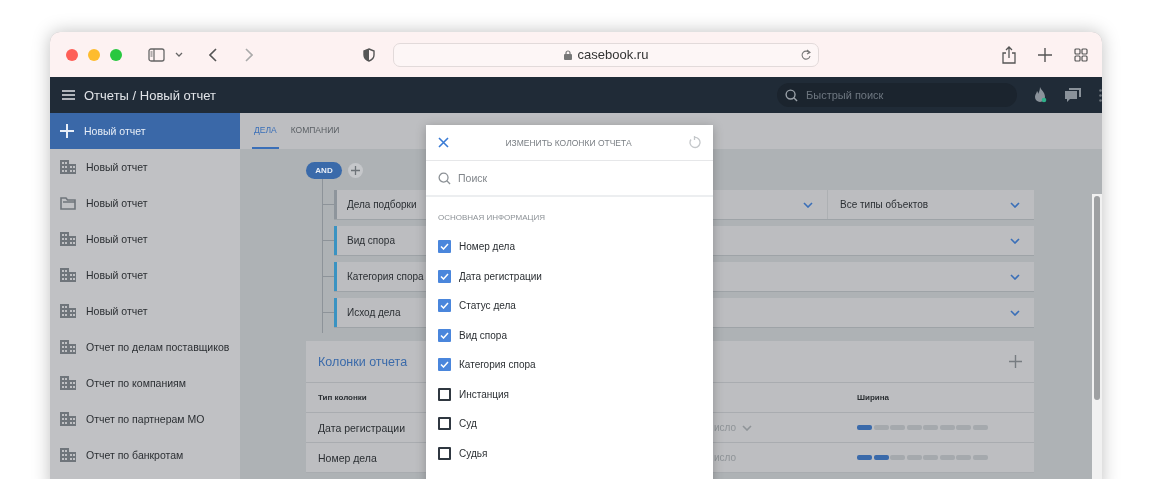 The height and width of the screenshot is (479, 1152). What do you see at coordinates (568, 142) in the screenshot?
I see `dialog-title: ИЗМЕНИТЬ КОЛОНКИ ОТЧЕТА` at bounding box center [568, 142].